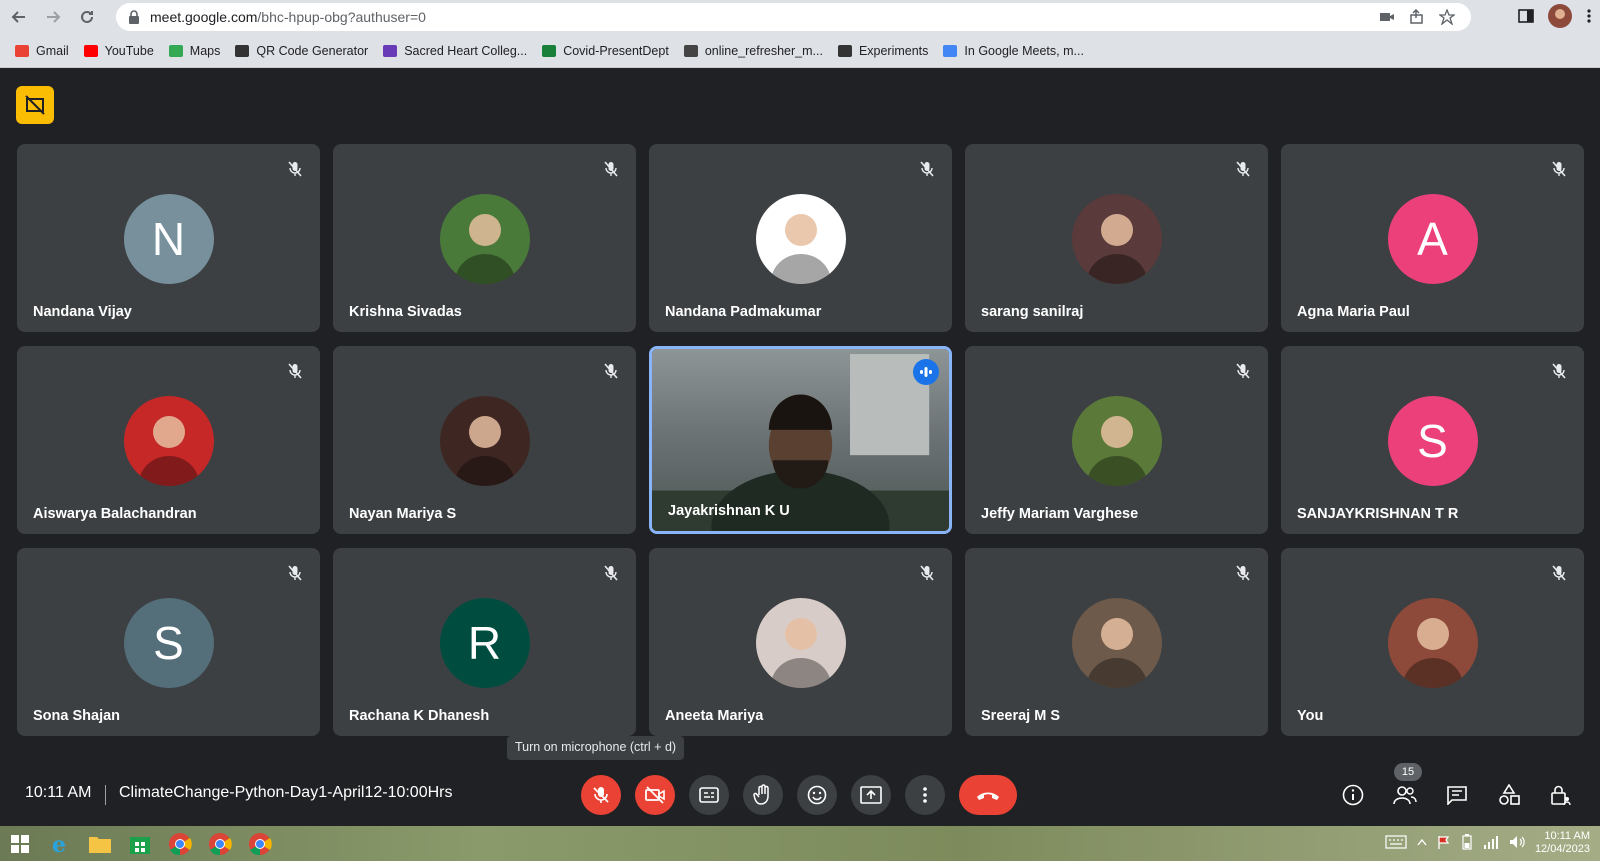  I want to click on participant-tile: R Rachana K Dhanesh, so click(484, 642).